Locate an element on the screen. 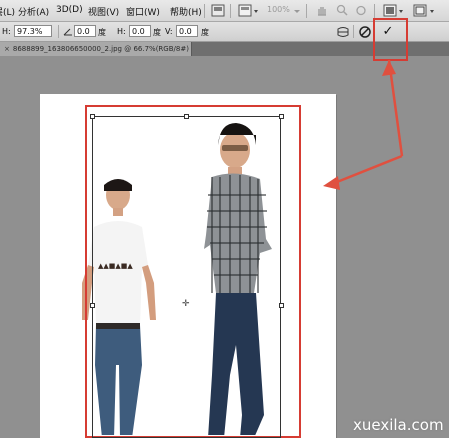  transform-handle-top is located at coordinates (186, 116).